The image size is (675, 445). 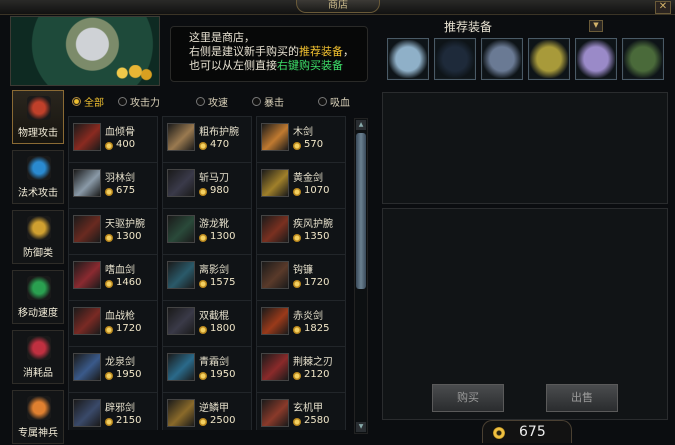 What do you see at coordinates (308, 408) in the screenshot?
I see `item-name: 玄机甲` at bounding box center [308, 408].